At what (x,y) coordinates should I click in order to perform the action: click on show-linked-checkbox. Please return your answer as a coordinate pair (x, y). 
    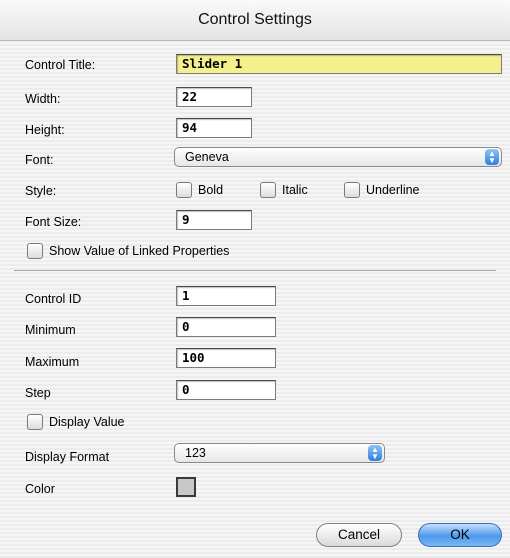
    Looking at the image, I should click on (35, 251).